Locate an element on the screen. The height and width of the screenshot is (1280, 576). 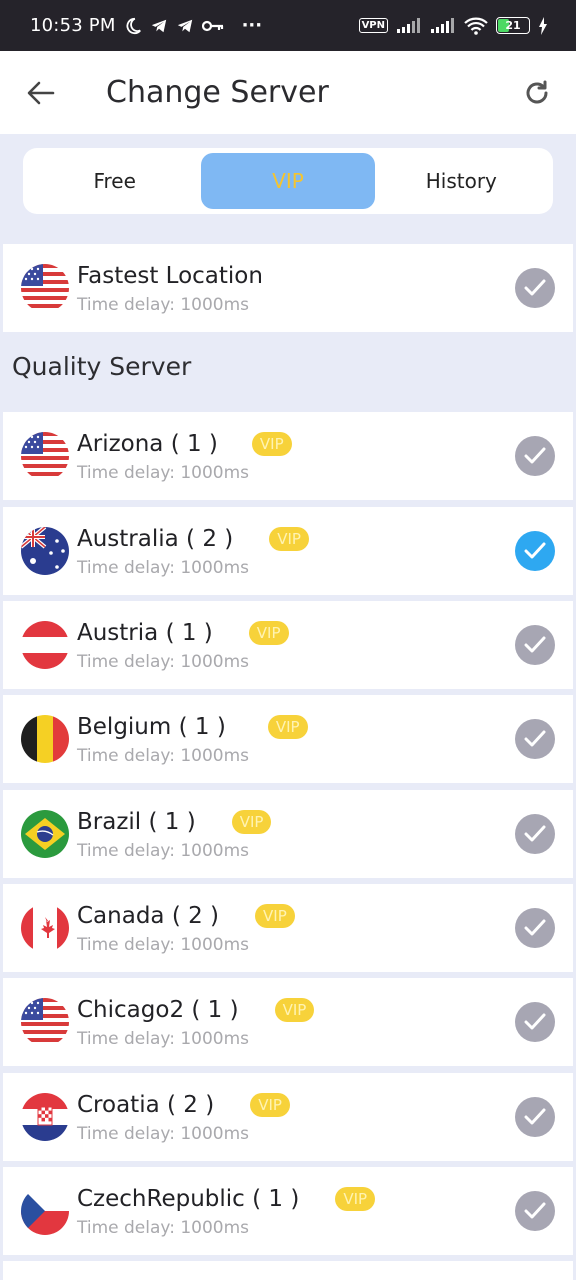
server-row: CzechRepublic ( 1 ) VIP Time delay: 1000ms is located at coordinates (288, 1211).